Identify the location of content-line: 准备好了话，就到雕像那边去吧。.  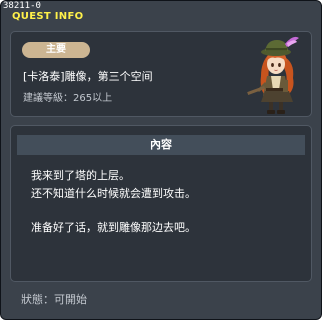
(113, 227).